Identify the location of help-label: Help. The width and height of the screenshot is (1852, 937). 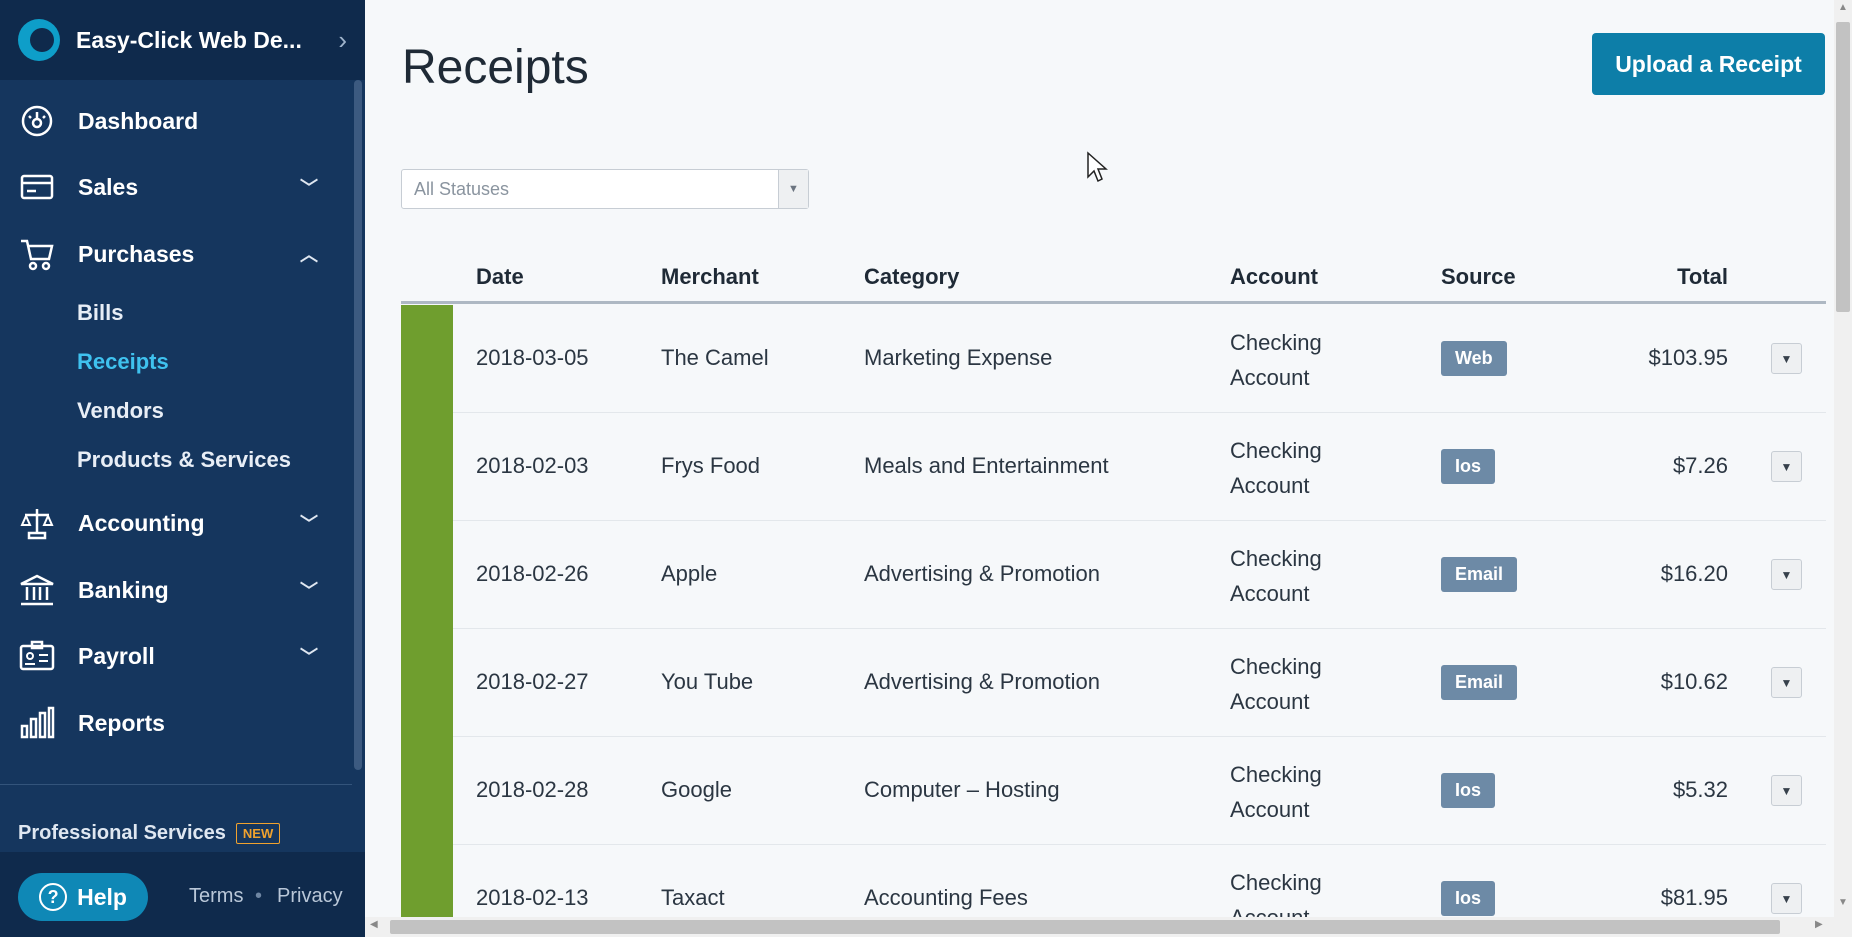
(102, 896).